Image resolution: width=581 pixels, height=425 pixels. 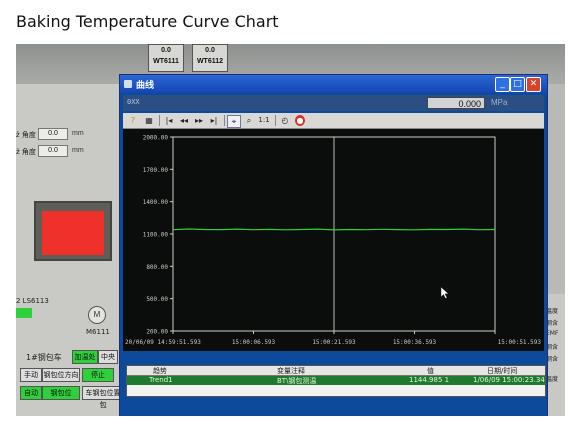 I want to click on first-icon: |◂, so click(x=169, y=120).